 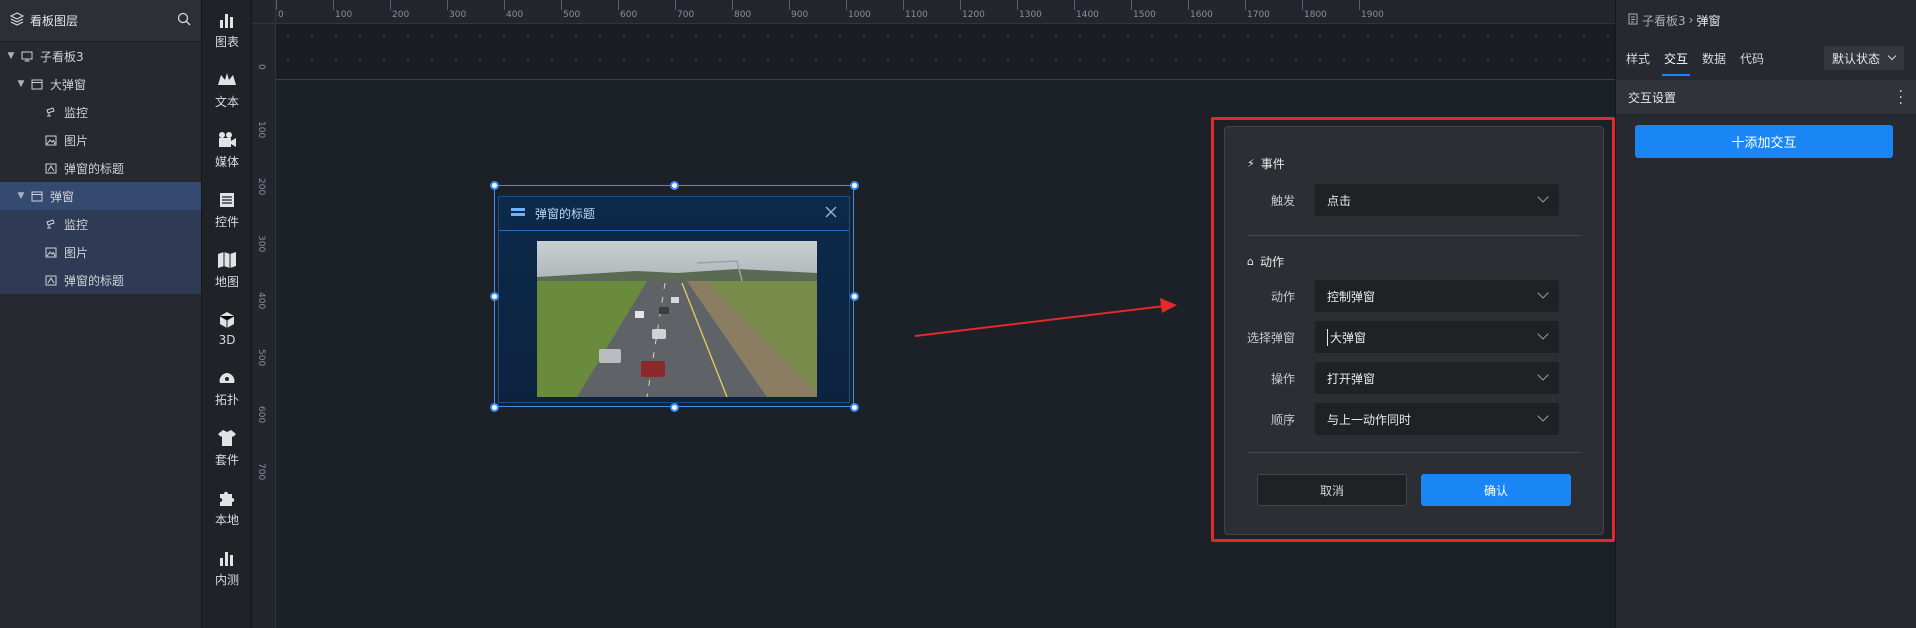 I want to click on operation-select: 打开弹窗, so click(x=1437, y=378).